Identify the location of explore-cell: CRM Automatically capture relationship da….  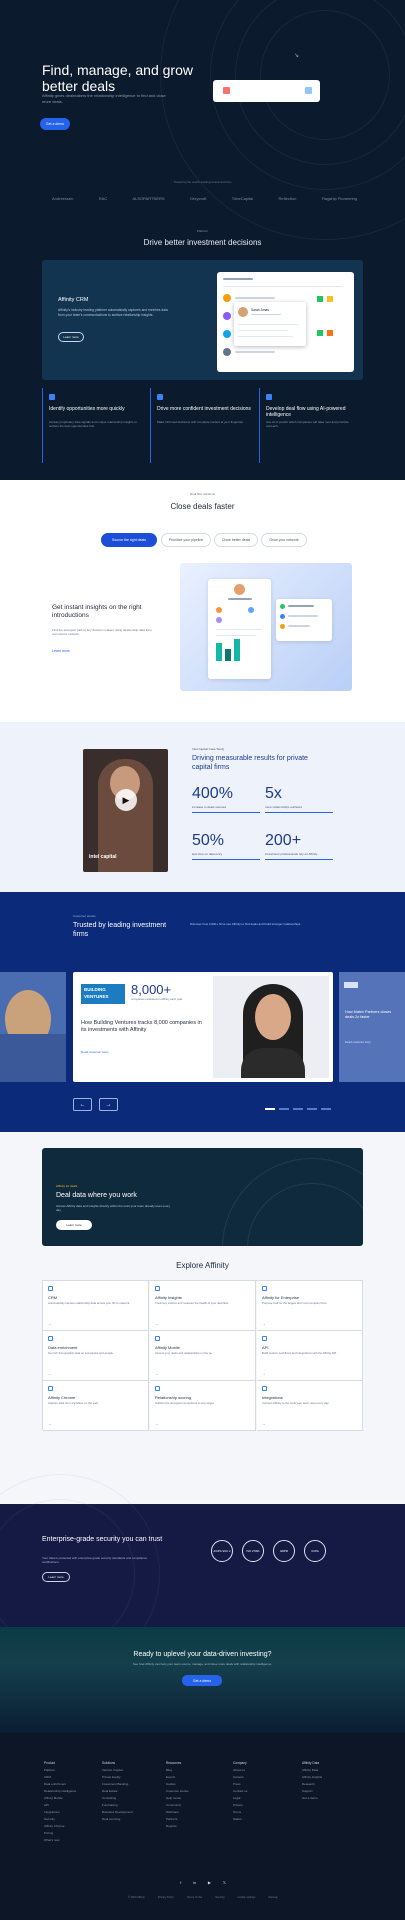
(96, 1306).